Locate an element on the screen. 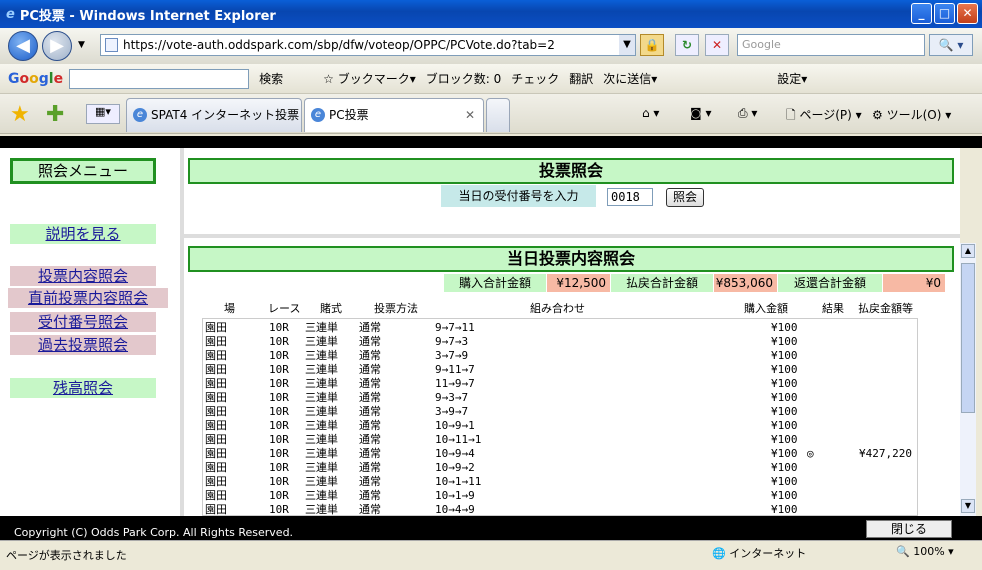 This screenshot has height=570, width=982. table-cell: 10→9→1 is located at coordinates (455, 425).